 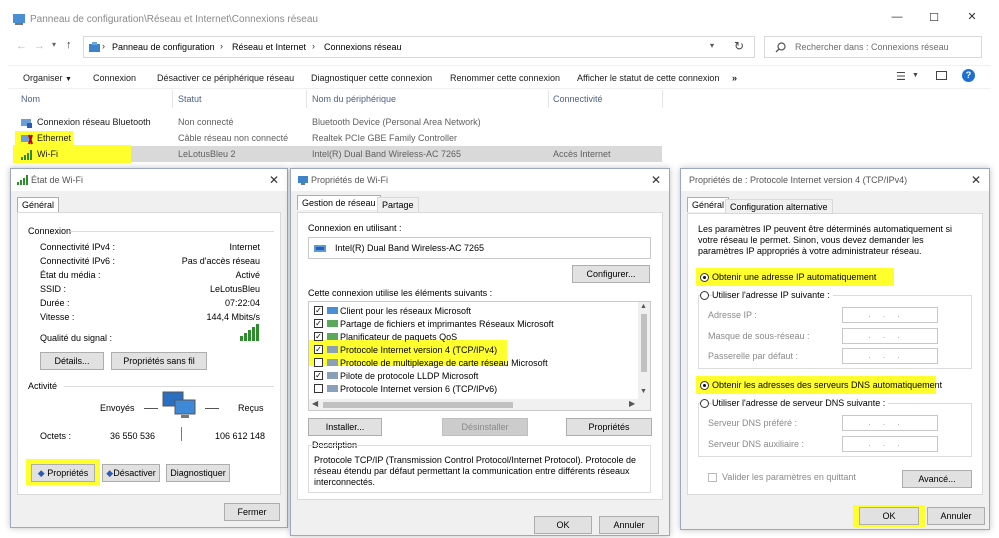 I want to click on scroll-up-icon: ▲, so click(x=643, y=306).